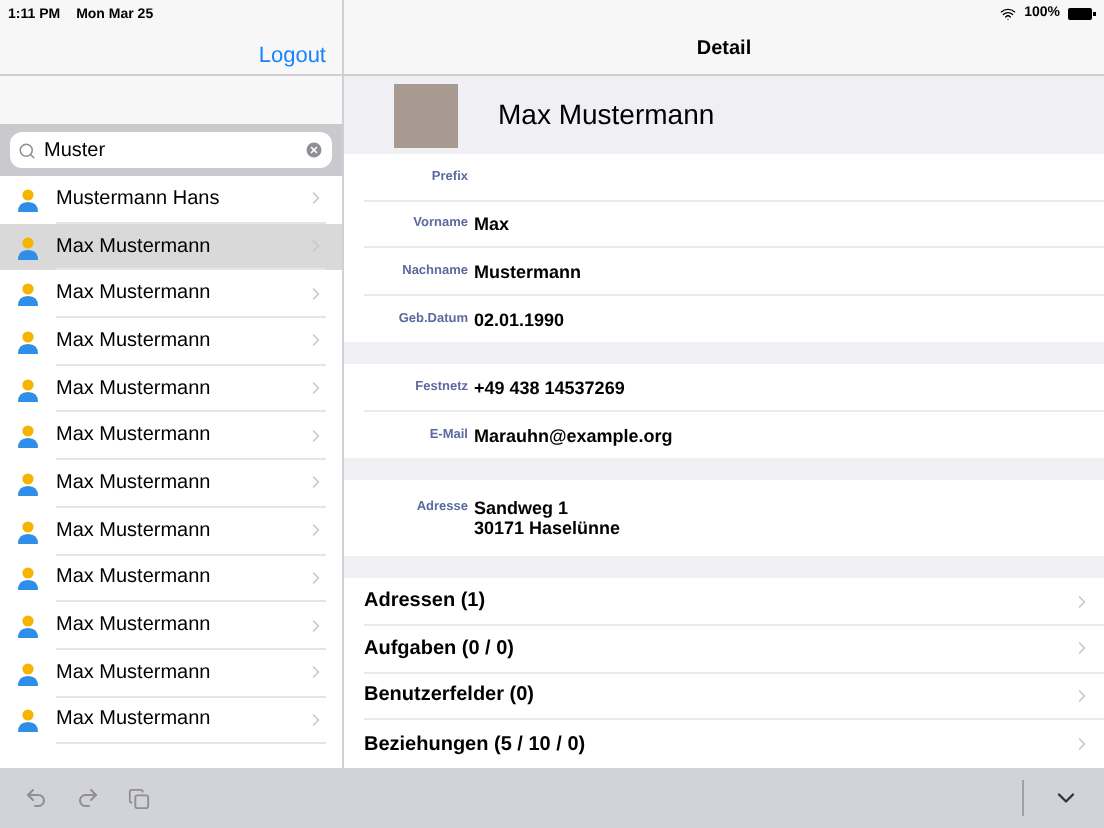 This screenshot has height=828, width=1104. What do you see at coordinates (492, 224) in the screenshot?
I see `field-value: Max` at bounding box center [492, 224].